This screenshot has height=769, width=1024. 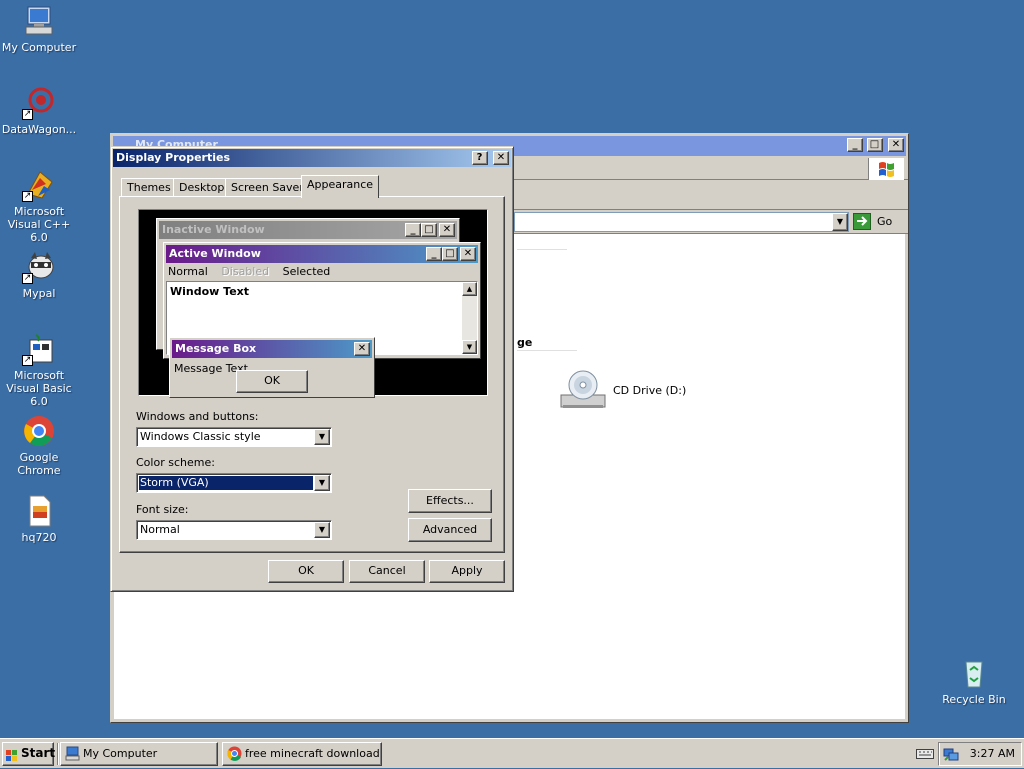 I want to click on go-button: Go, so click(x=878, y=222).